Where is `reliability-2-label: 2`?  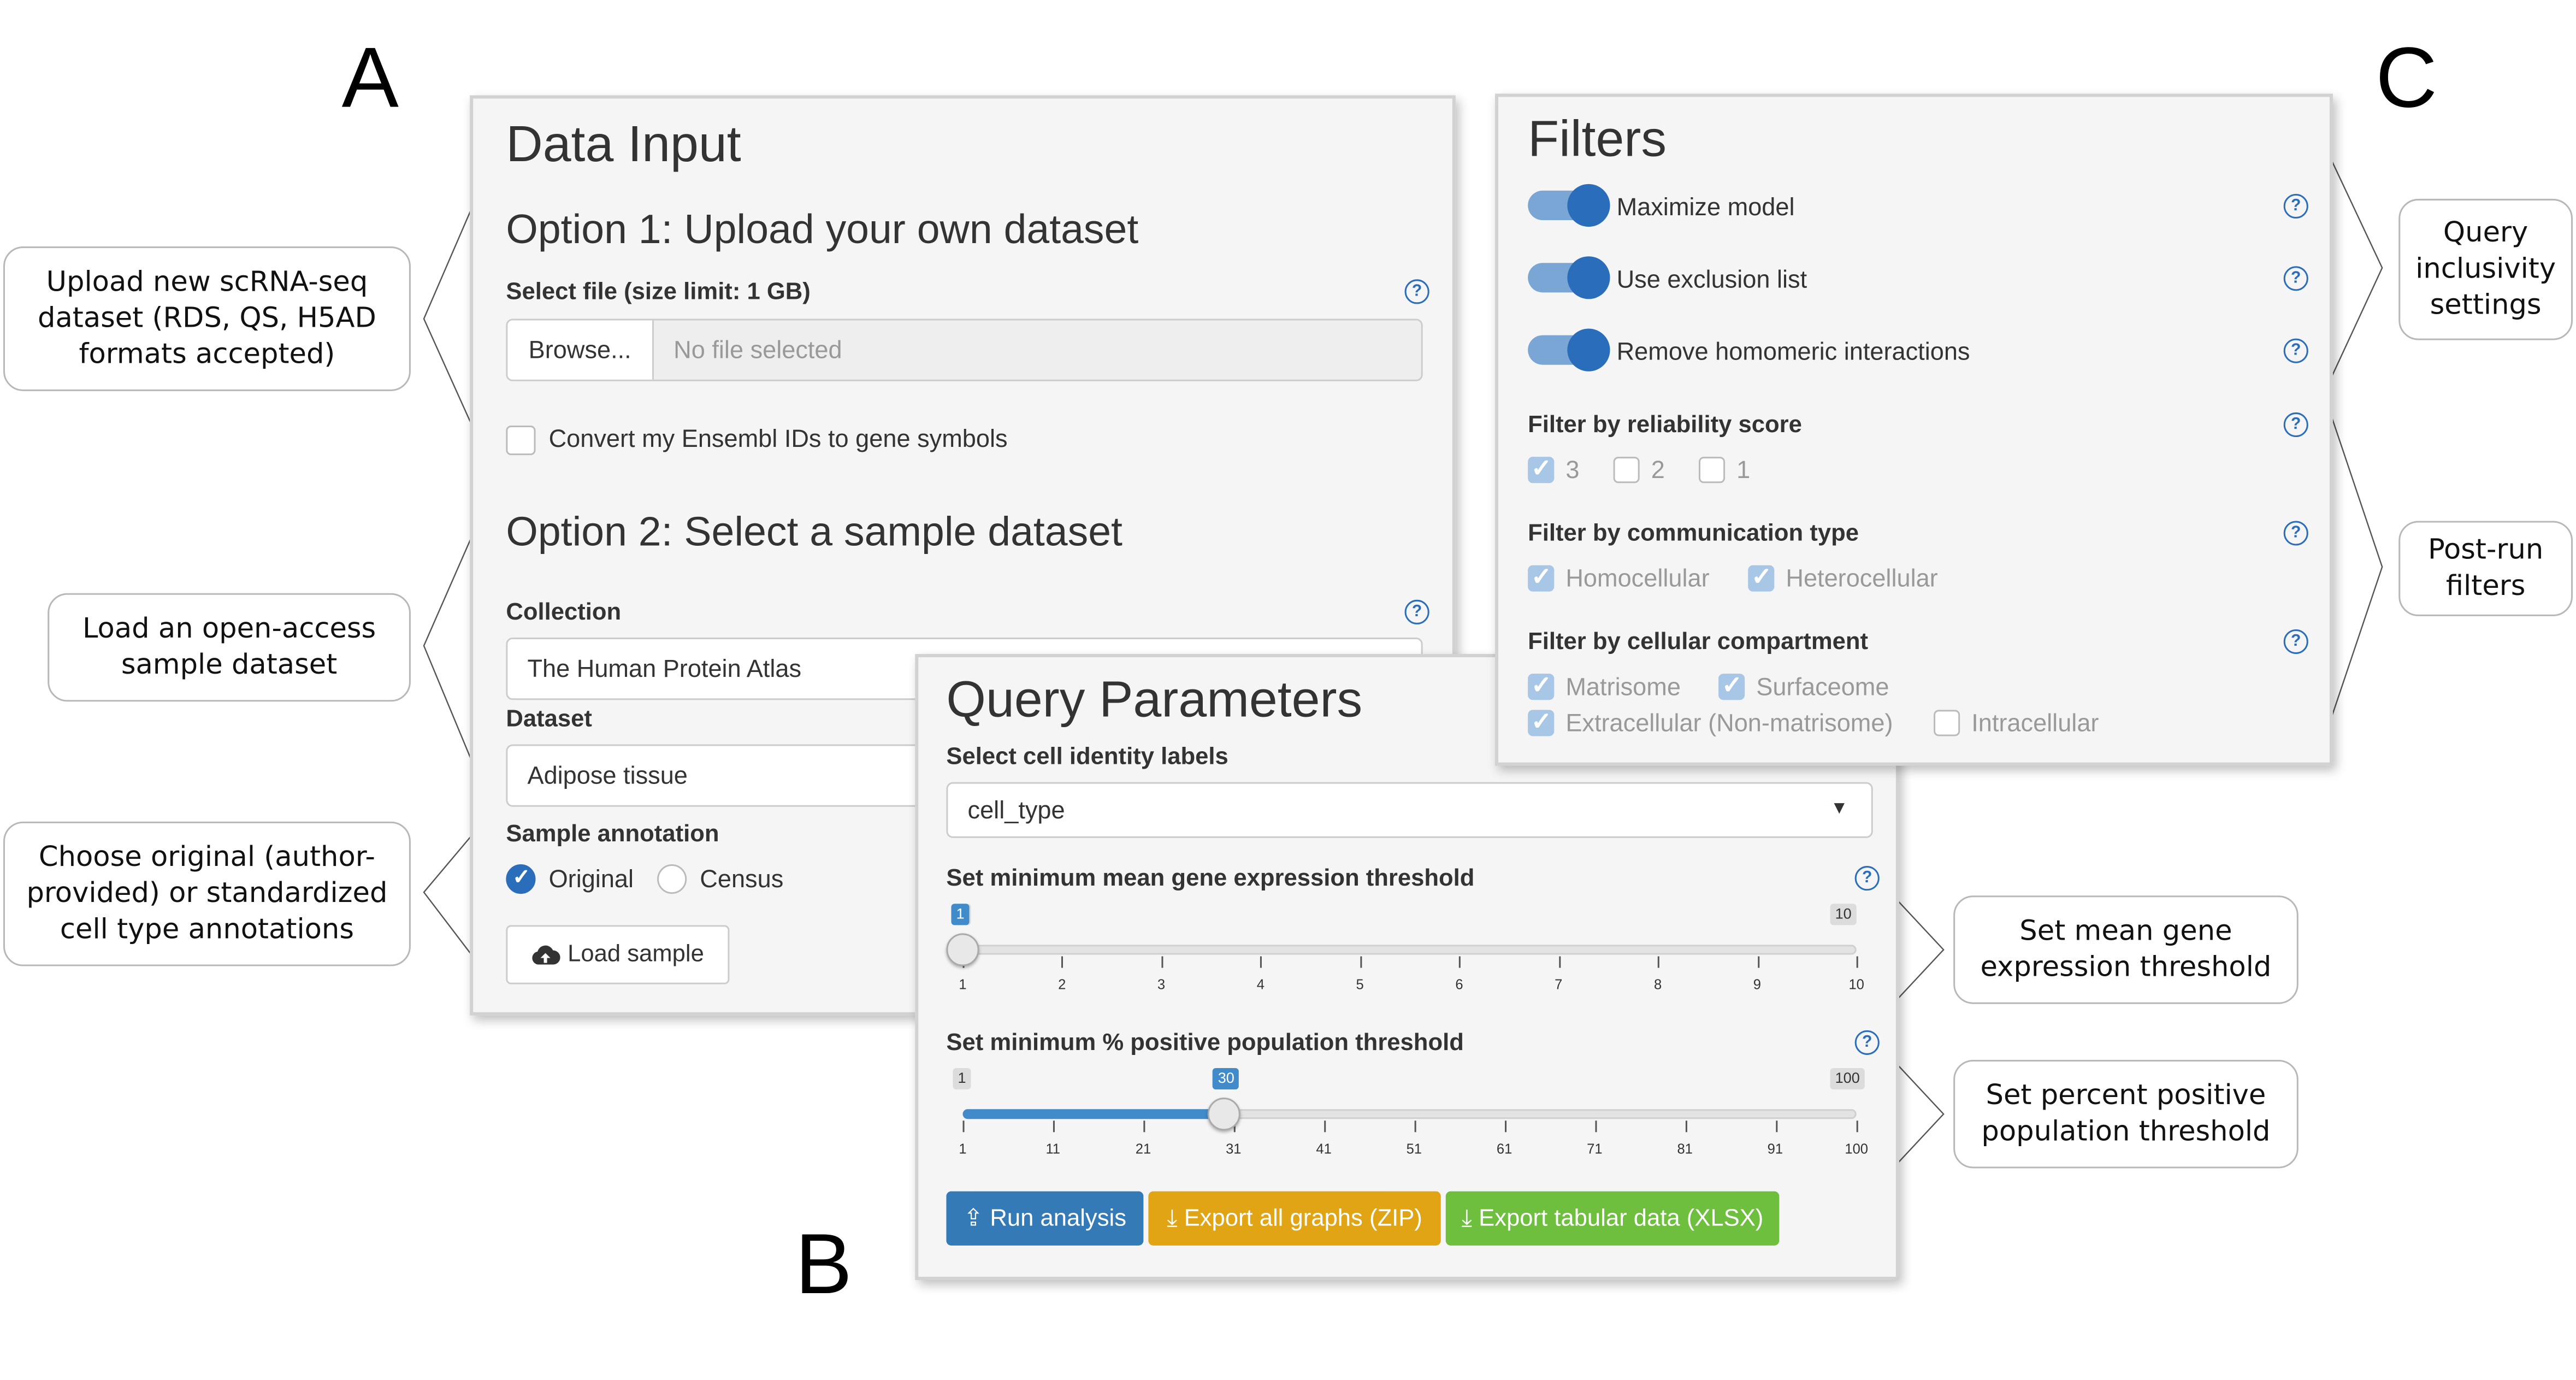 reliability-2-label: 2 is located at coordinates (1658, 471).